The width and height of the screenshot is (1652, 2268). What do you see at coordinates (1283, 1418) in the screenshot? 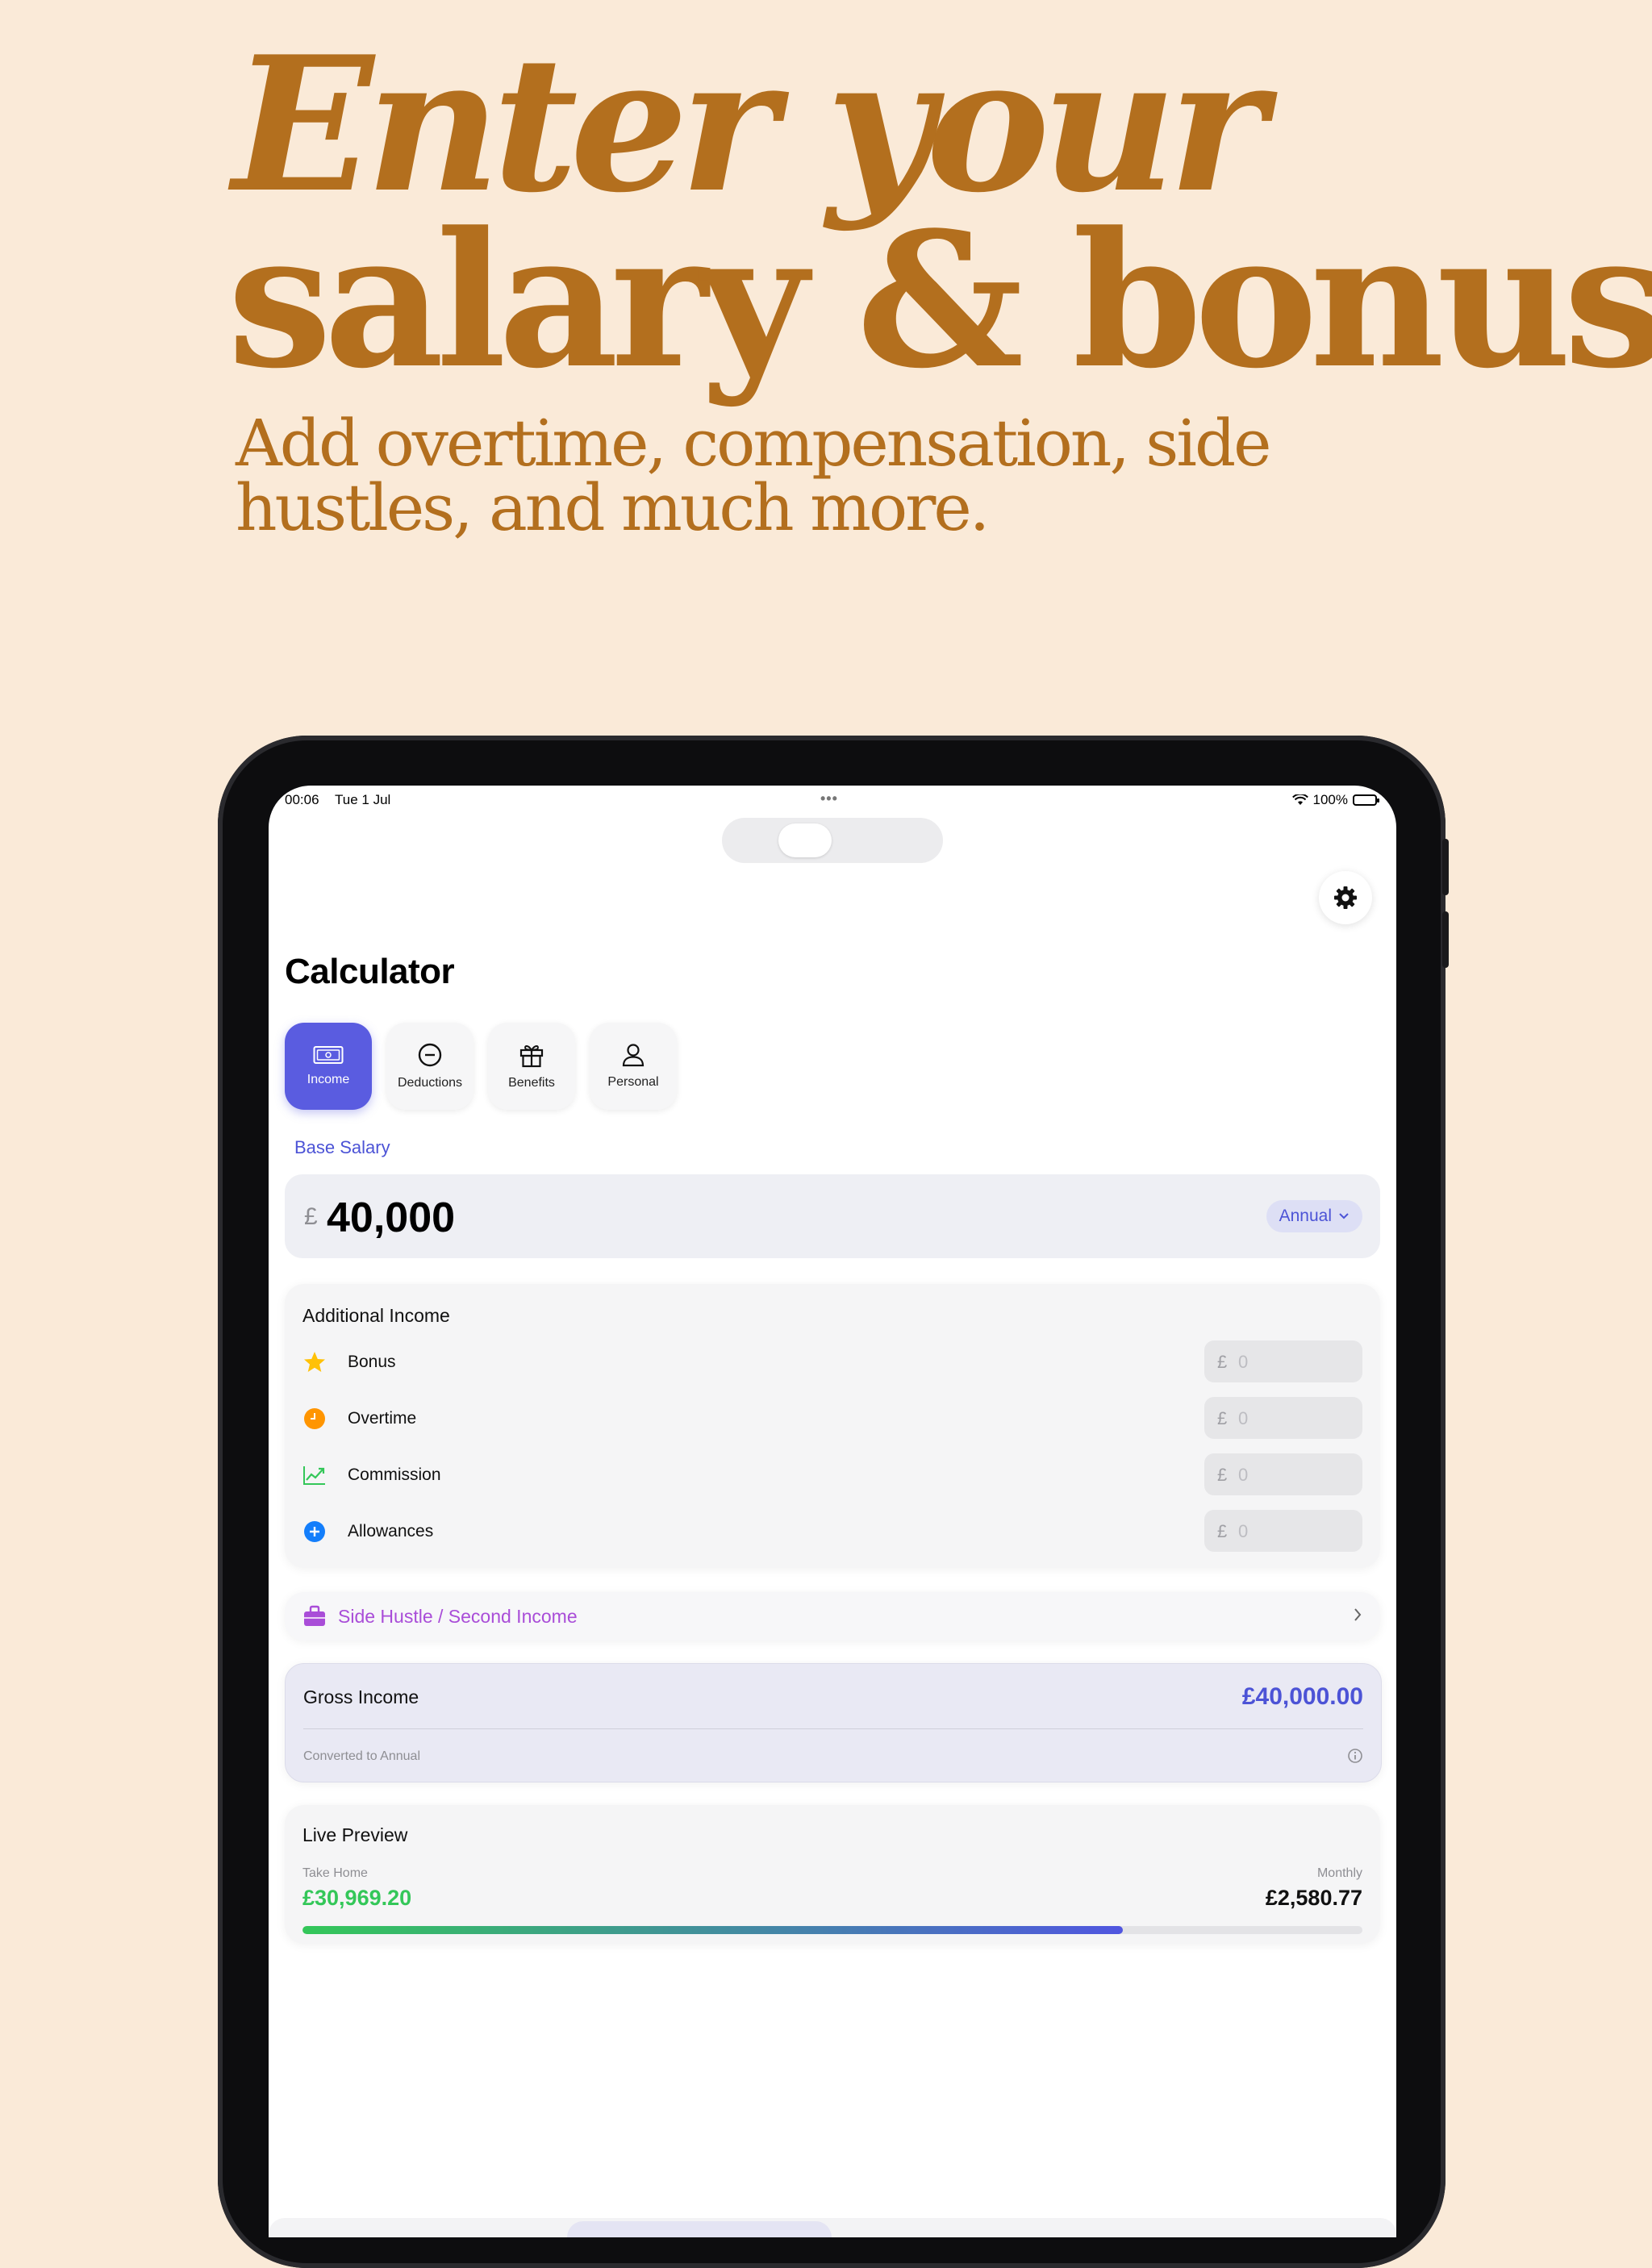
I see `overtime-input: £ 0` at bounding box center [1283, 1418].